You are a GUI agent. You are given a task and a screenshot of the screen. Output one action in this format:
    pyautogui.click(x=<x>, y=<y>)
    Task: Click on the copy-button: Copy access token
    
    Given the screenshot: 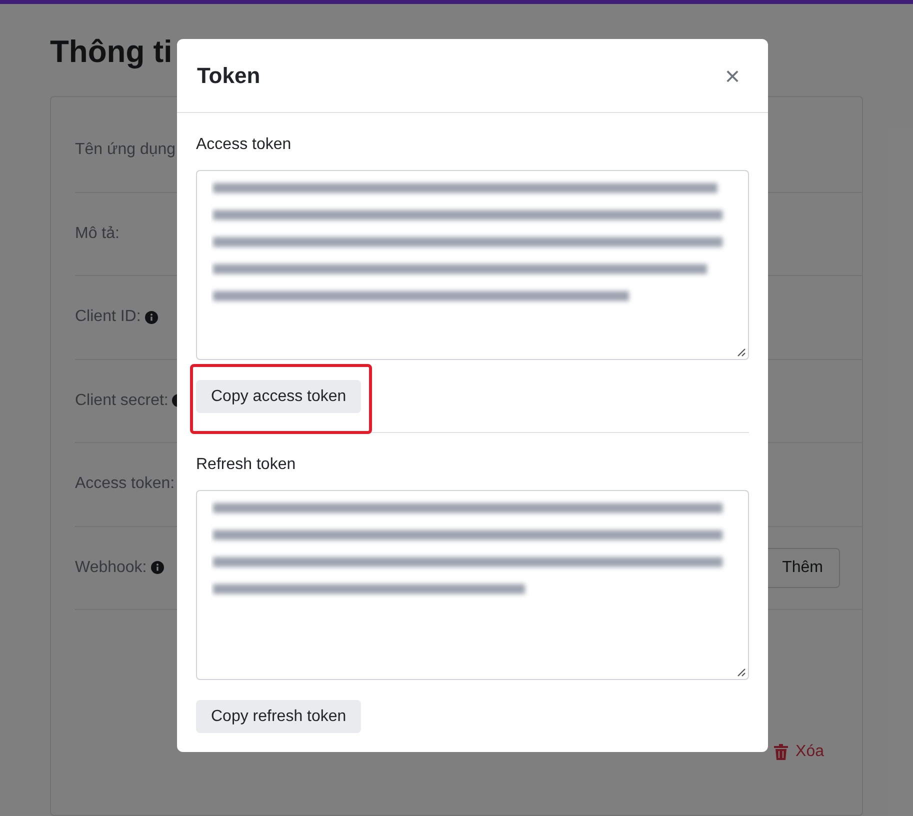 What is the action you would take?
    pyautogui.click(x=279, y=396)
    